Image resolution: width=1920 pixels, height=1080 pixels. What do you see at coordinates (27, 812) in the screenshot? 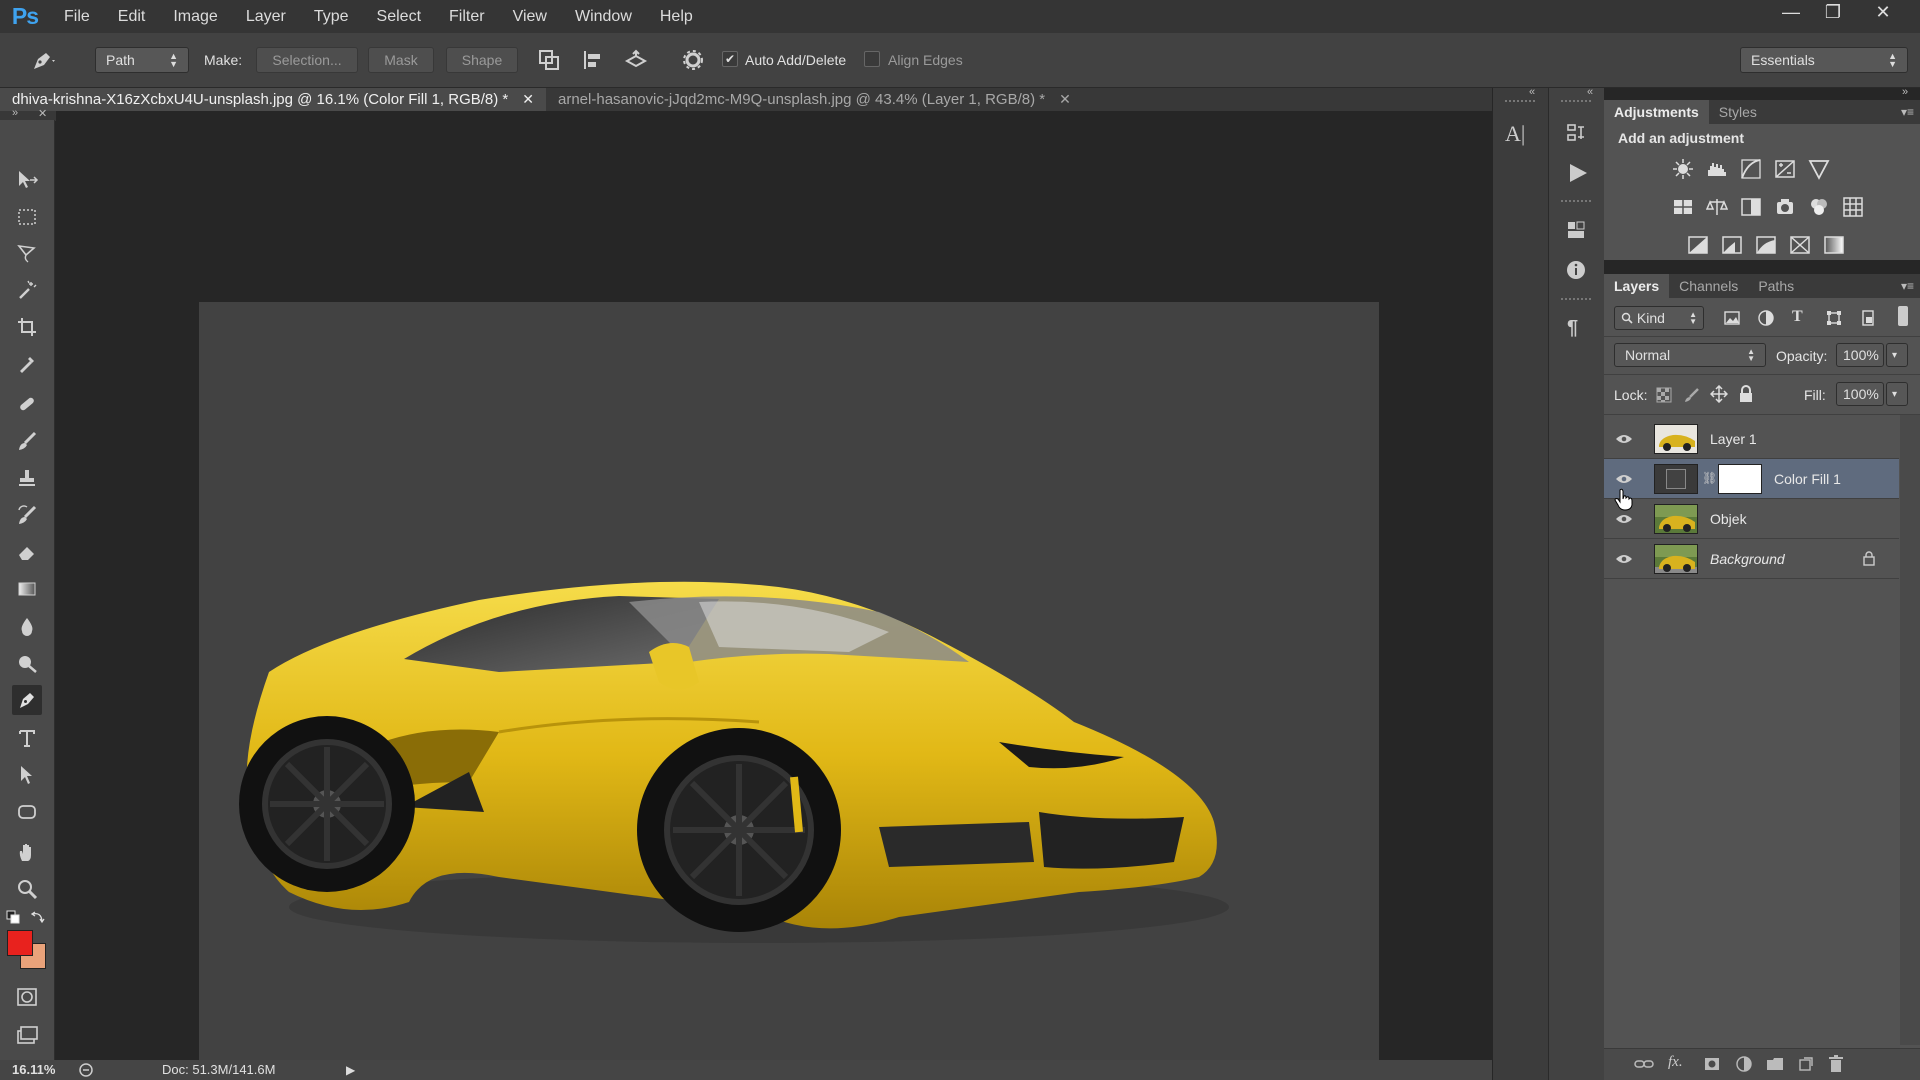
I see `shape-tool-icon` at bounding box center [27, 812].